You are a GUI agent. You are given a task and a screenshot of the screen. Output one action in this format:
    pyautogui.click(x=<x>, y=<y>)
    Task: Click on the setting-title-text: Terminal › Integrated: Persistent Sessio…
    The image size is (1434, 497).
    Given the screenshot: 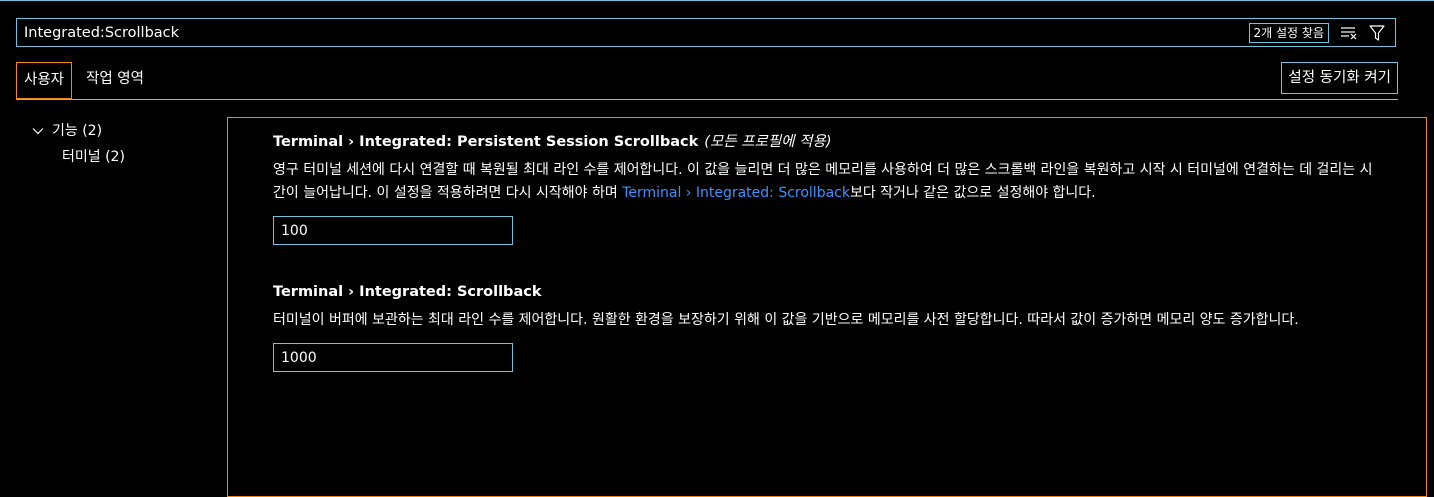 What is the action you would take?
    pyautogui.click(x=486, y=142)
    